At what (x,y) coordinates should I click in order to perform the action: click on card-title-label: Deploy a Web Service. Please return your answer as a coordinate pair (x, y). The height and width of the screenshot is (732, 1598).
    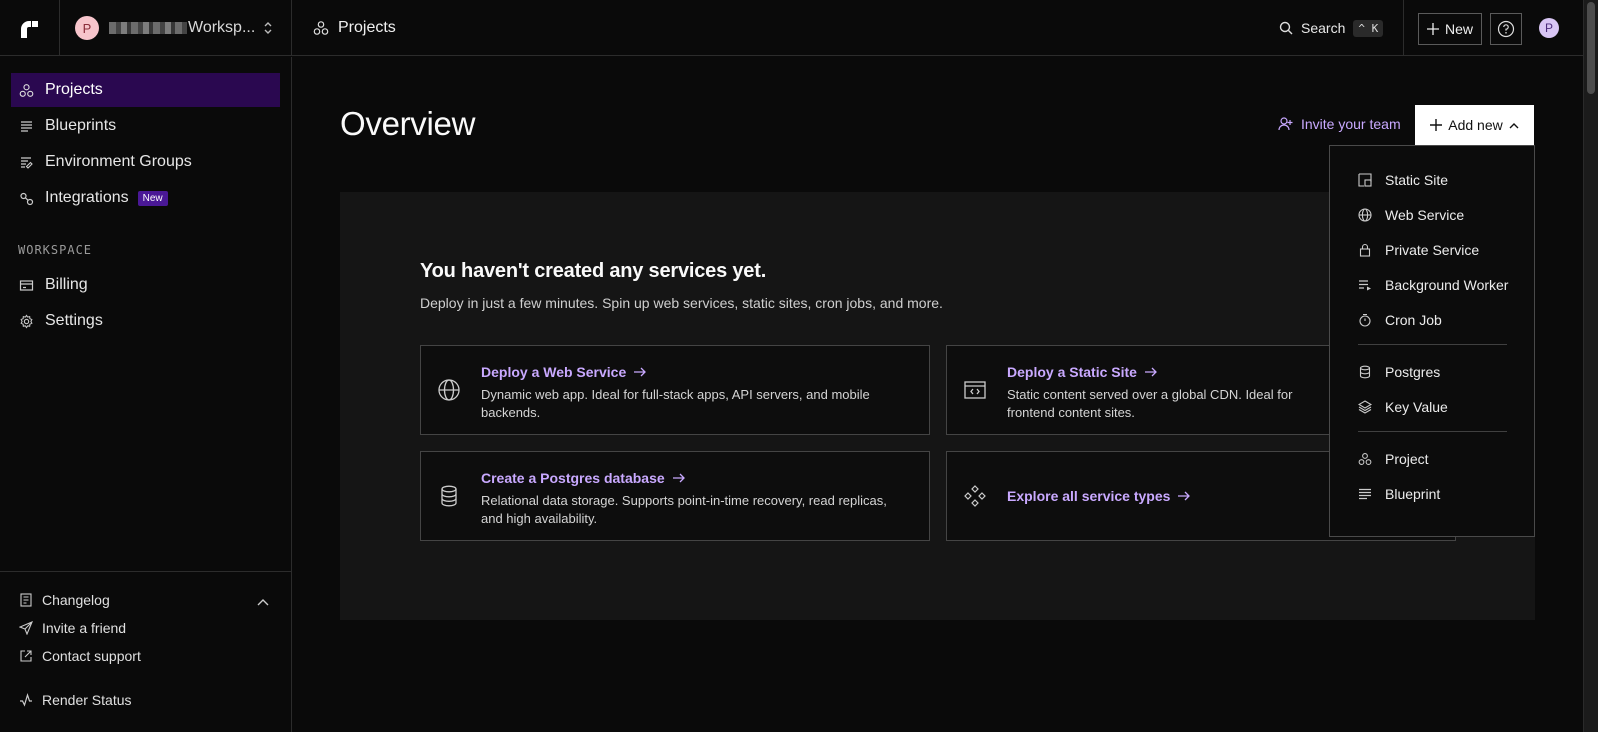
    Looking at the image, I should click on (554, 372).